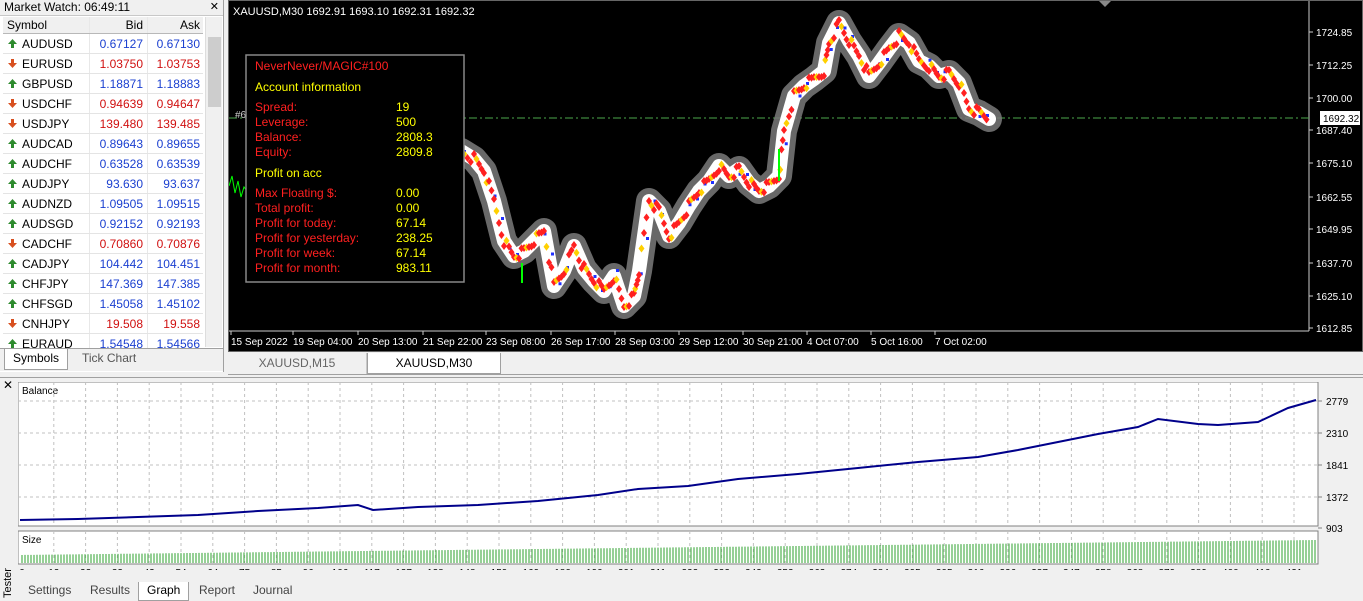  Describe the element at coordinates (175, 123) in the screenshot. I see `ask-cell: 139.485` at that location.